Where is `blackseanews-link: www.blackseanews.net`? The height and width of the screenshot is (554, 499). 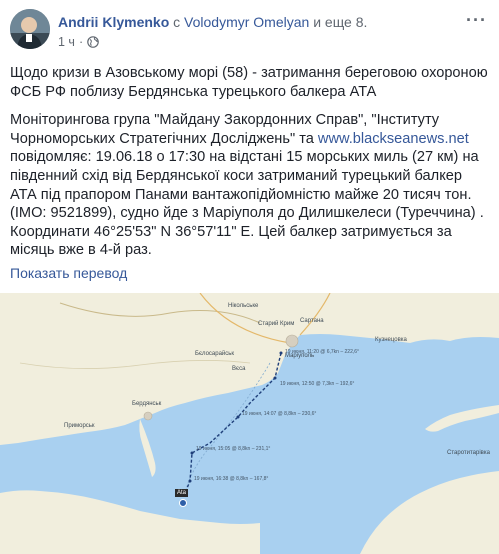
blackseanews-link: www.blackseanews.net is located at coordinates (393, 139).